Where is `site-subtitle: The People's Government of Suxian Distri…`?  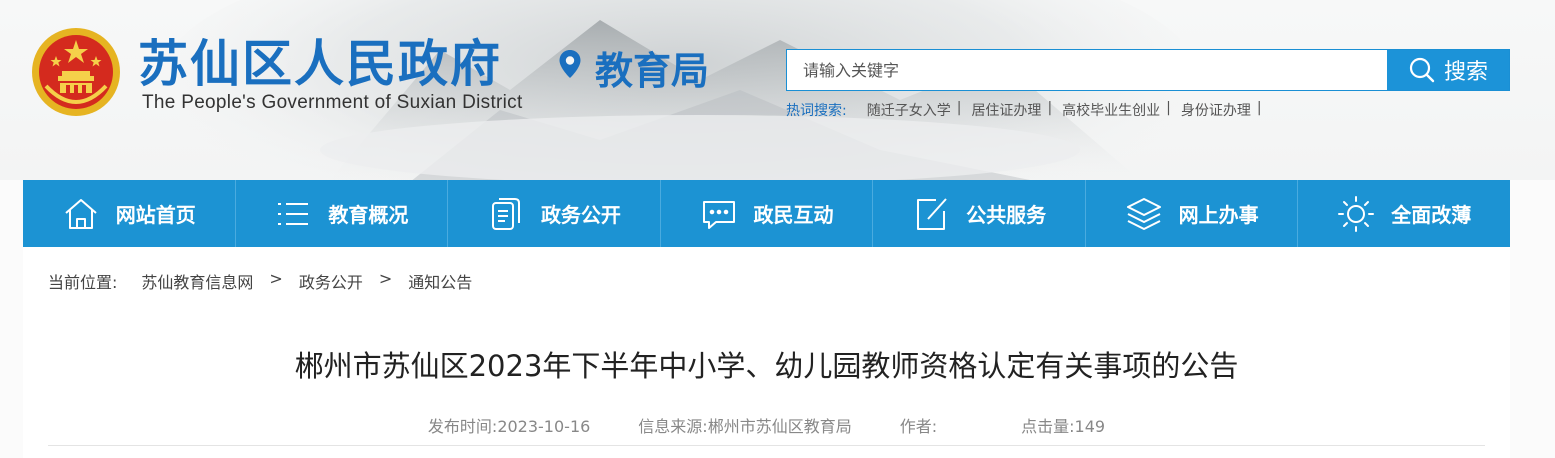 site-subtitle: The People's Government of Suxian Distri… is located at coordinates (332, 102).